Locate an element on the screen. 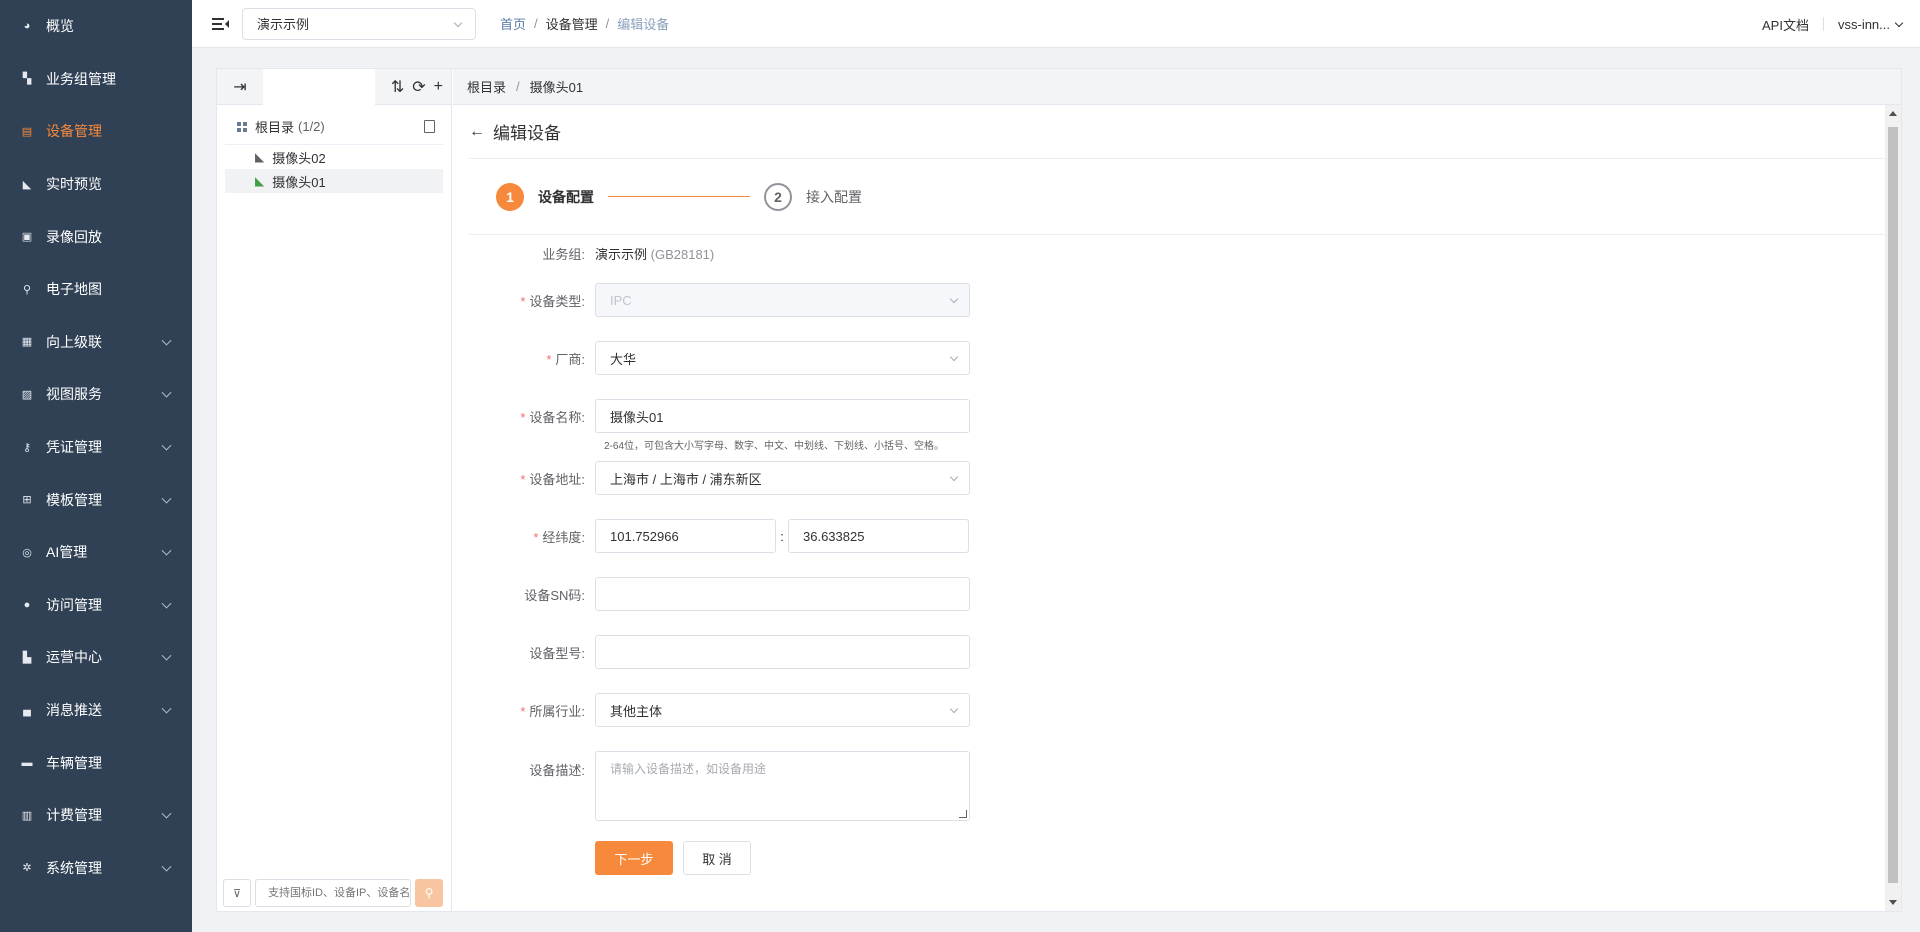 The image size is (1920, 932). sidebar-item: ⚲ 电子地图 is located at coordinates (96, 289).